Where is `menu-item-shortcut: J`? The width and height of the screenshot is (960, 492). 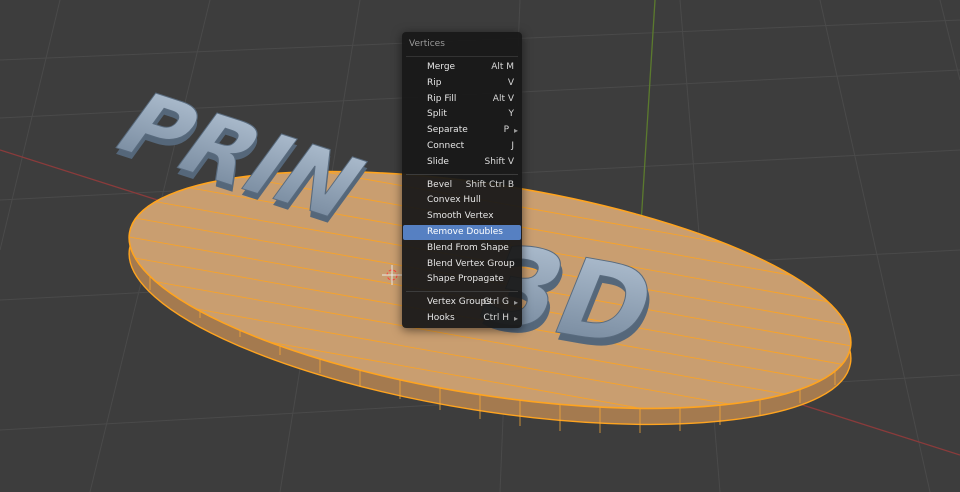
menu-item-shortcut: J is located at coordinates (512, 146).